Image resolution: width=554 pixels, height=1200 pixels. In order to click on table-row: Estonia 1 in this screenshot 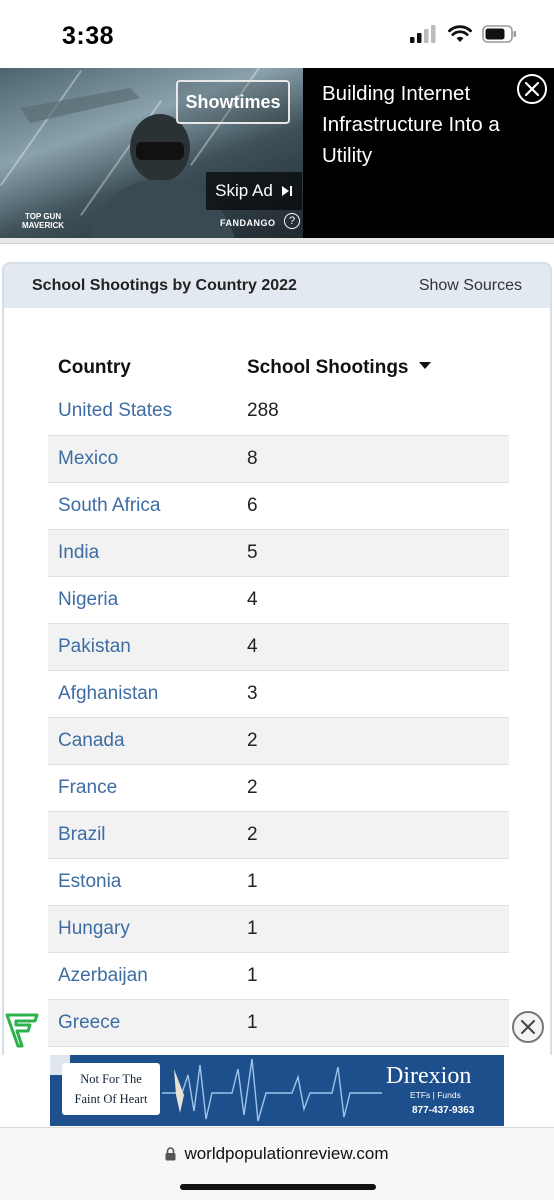, I will do `click(278, 882)`.